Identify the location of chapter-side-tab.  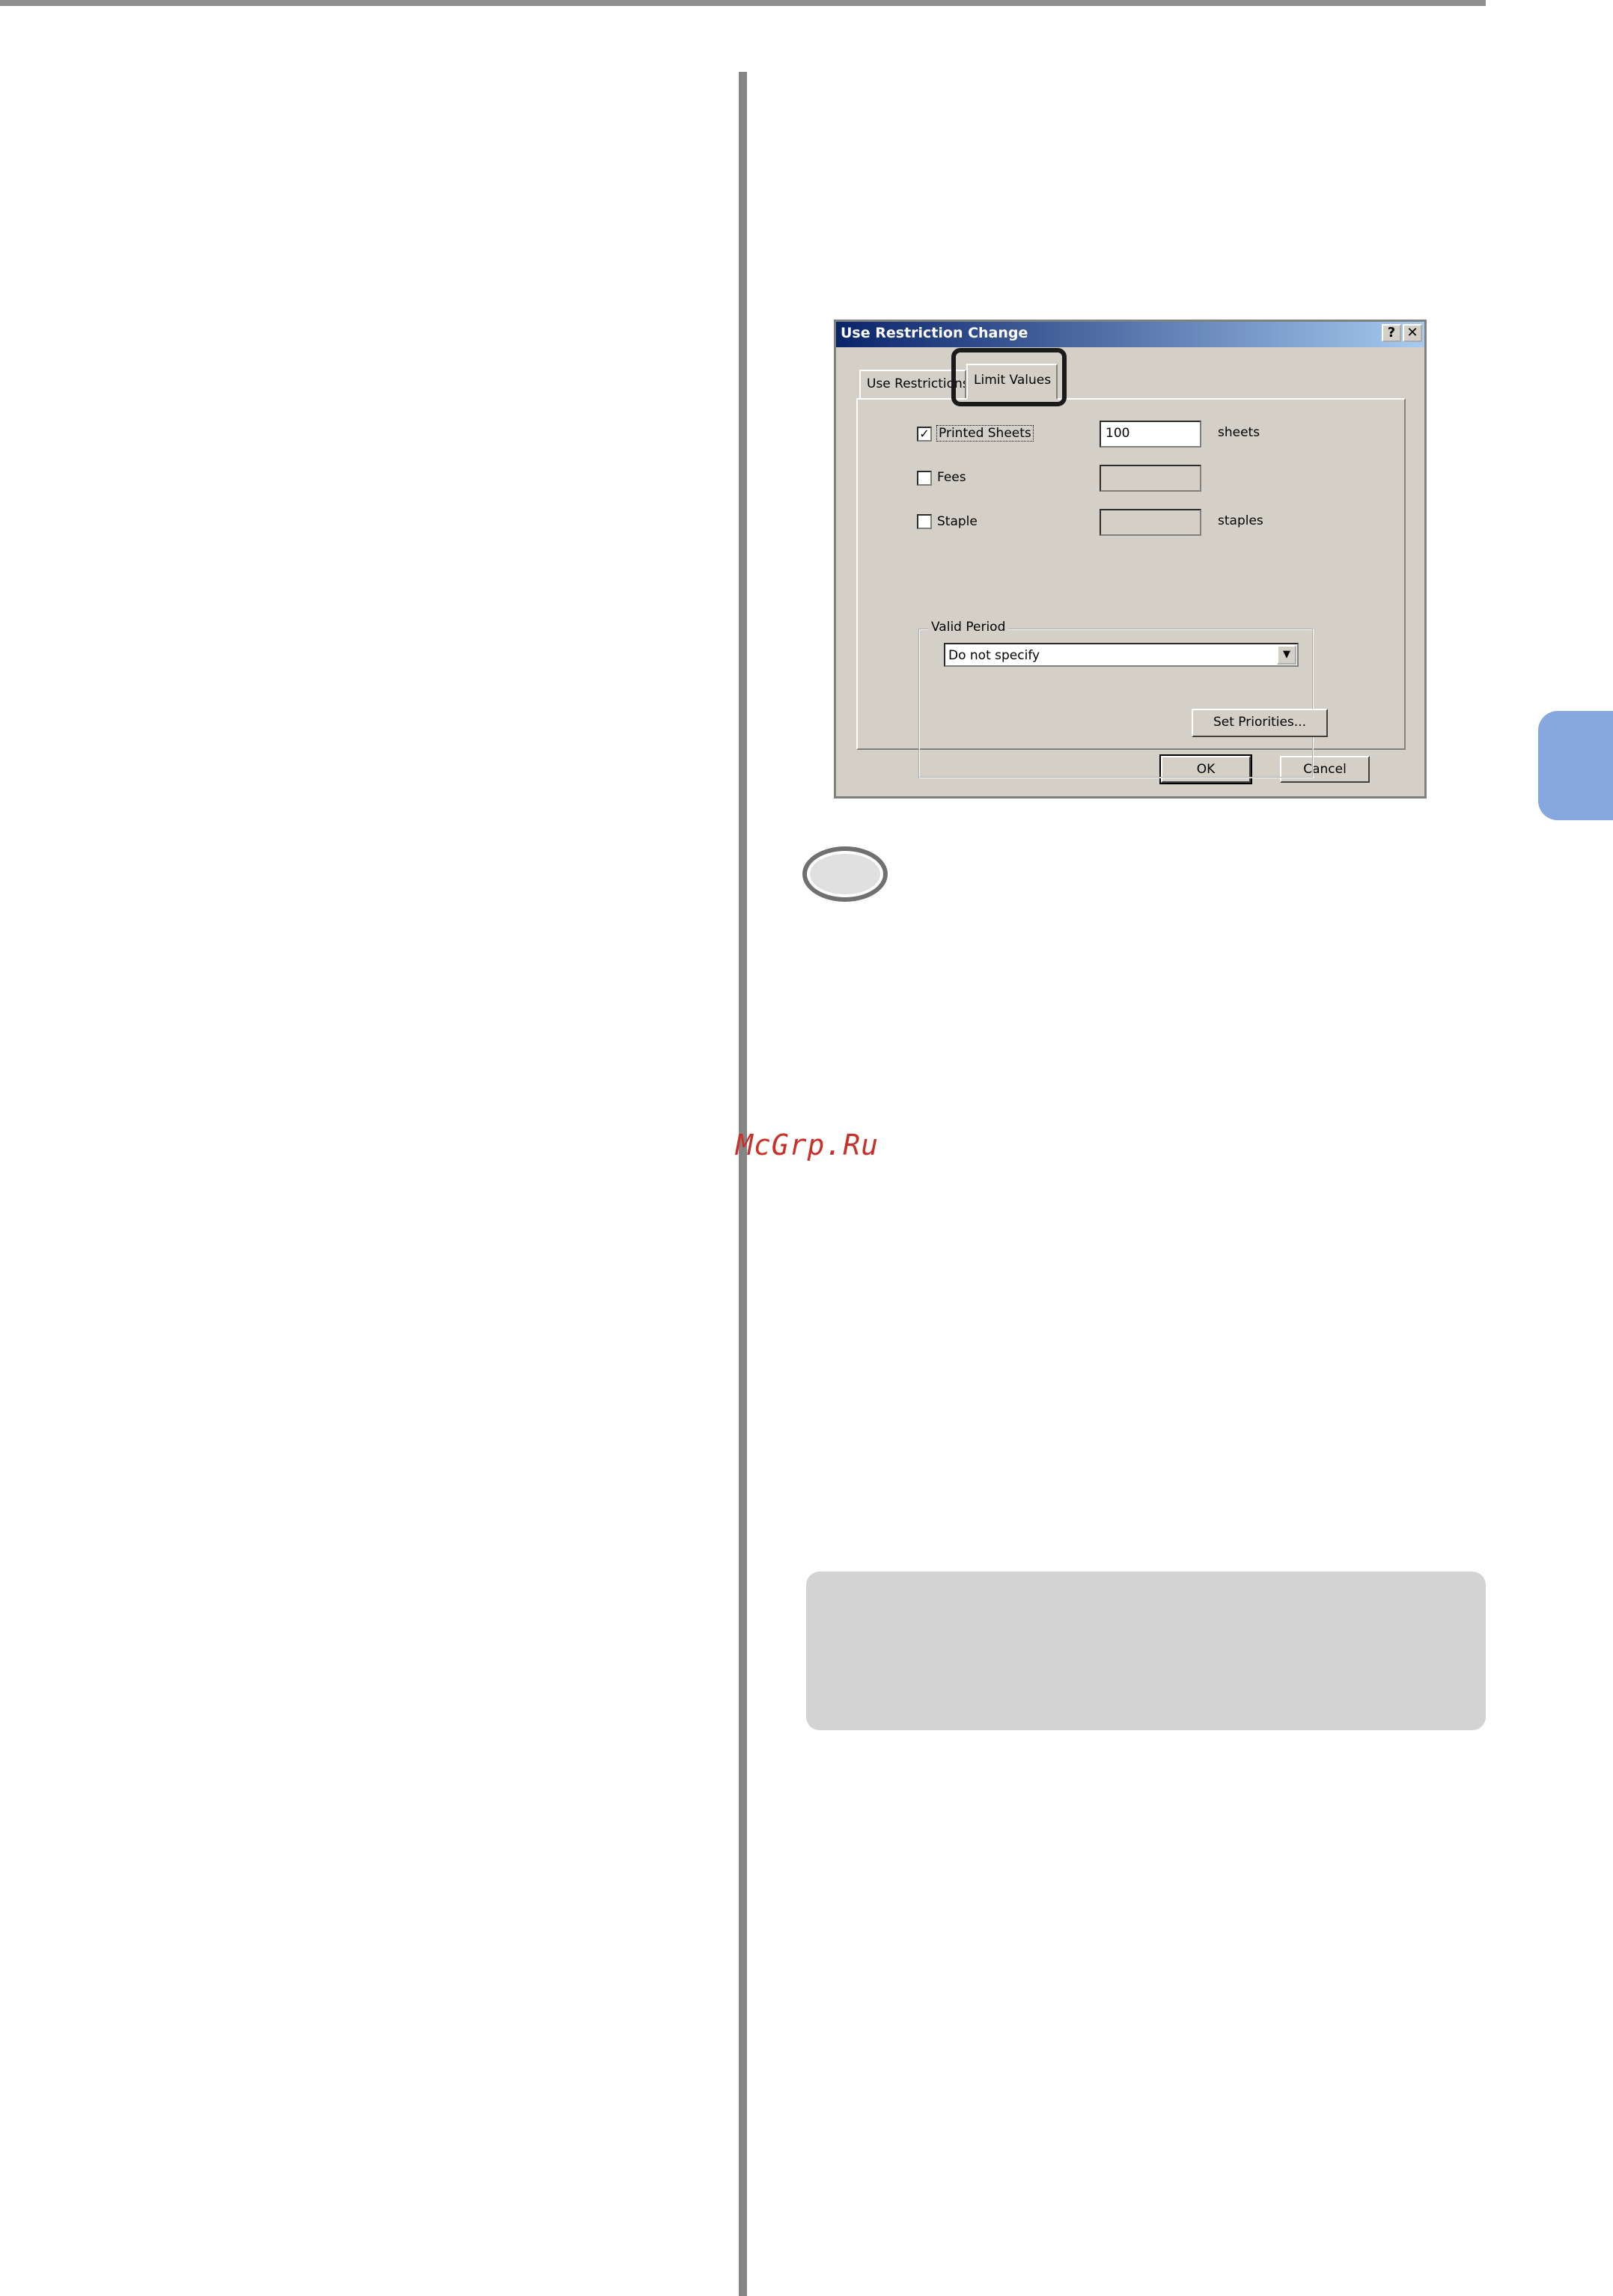
(1575, 765).